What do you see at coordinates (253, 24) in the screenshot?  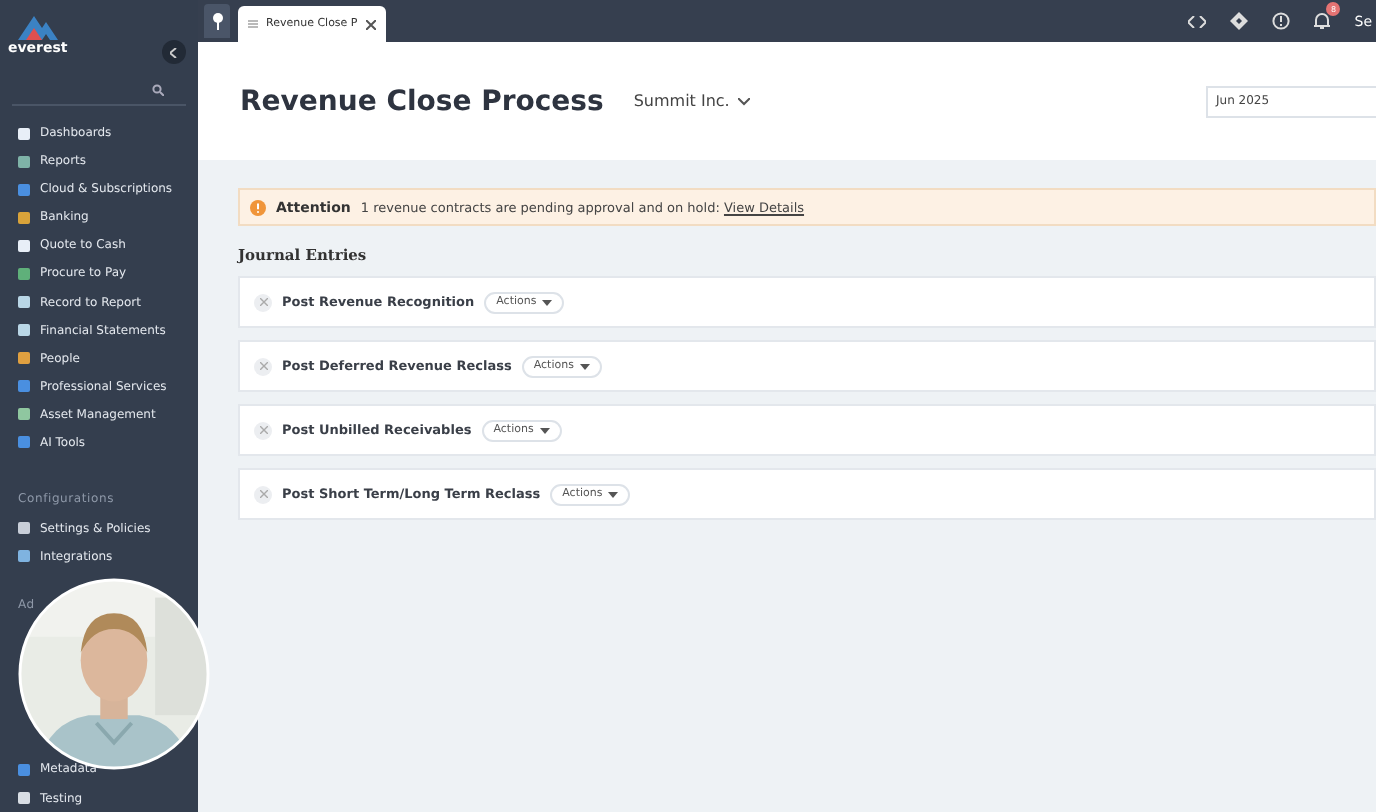 I see `list-icon` at bounding box center [253, 24].